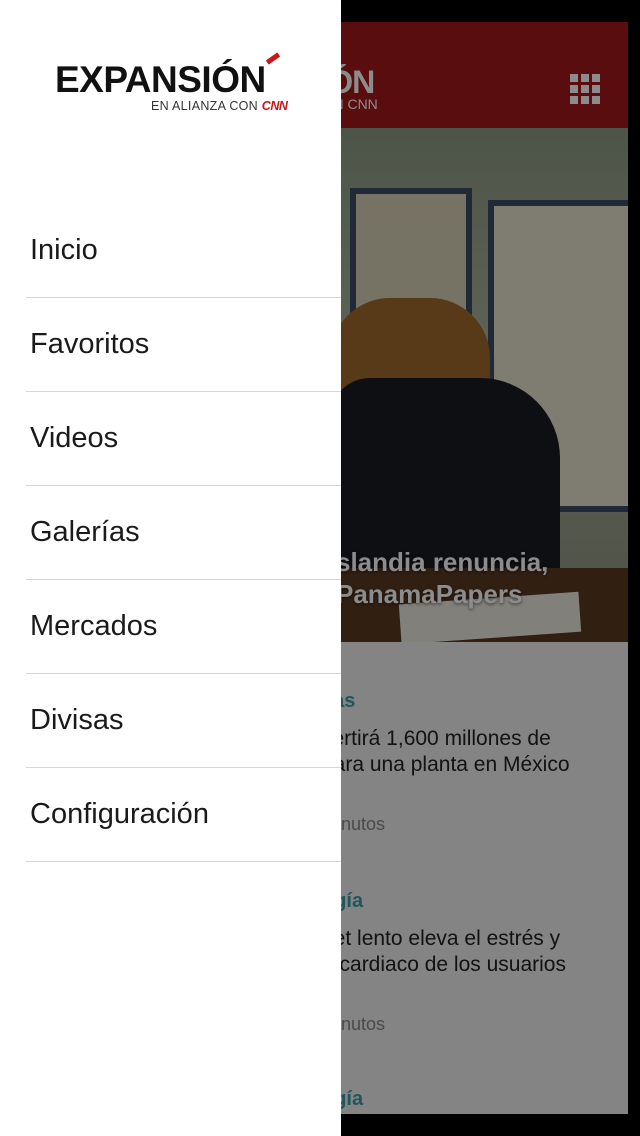 The width and height of the screenshot is (640, 1136). What do you see at coordinates (119, 814) in the screenshot?
I see `menu-item-label: Configuración` at bounding box center [119, 814].